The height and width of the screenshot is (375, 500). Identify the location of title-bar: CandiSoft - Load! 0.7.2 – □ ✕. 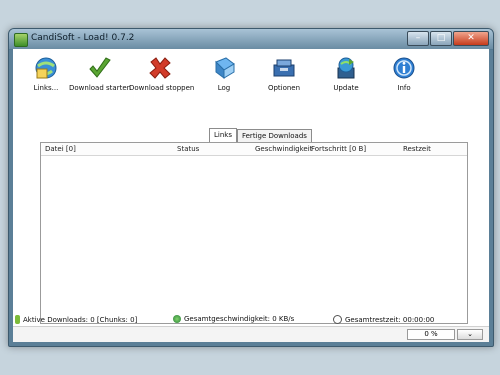
(251, 39).